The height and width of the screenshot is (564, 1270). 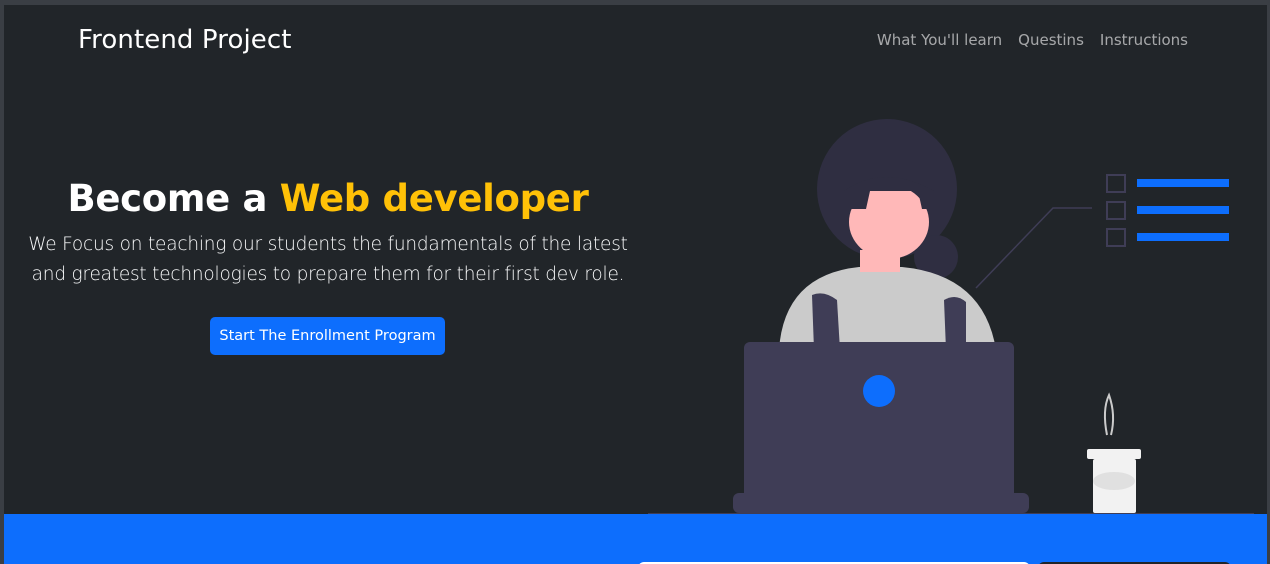 What do you see at coordinates (635, 539) in the screenshot?
I see `enrollment-band` at bounding box center [635, 539].